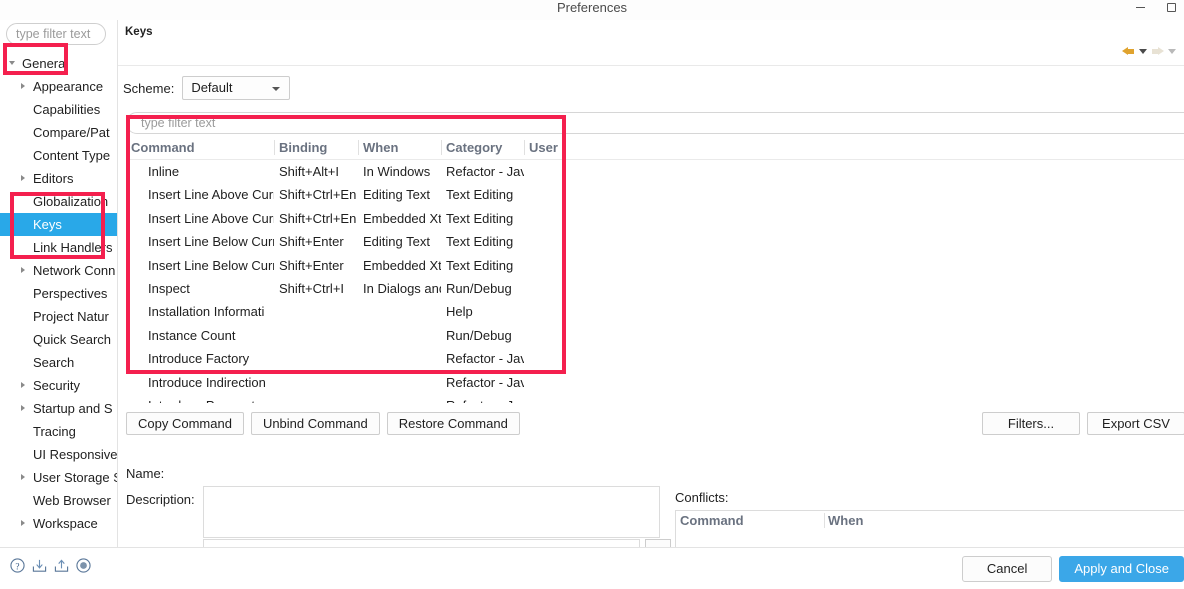 This screenshot has height=589, width=1184. What do you see at coordinates (58, 201) in the screenshot?
I see `sidebar-item-globalization: Globalization` at bounding box center [58, 201].